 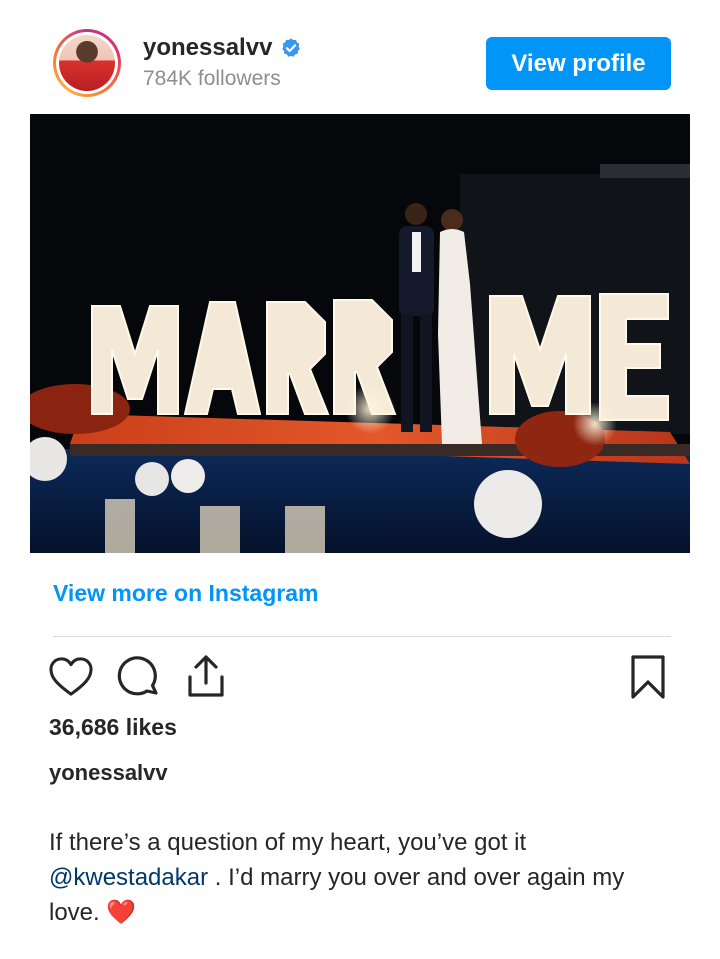 I want to click on caption-username: yonessalvv, so click(x=108, y=773).